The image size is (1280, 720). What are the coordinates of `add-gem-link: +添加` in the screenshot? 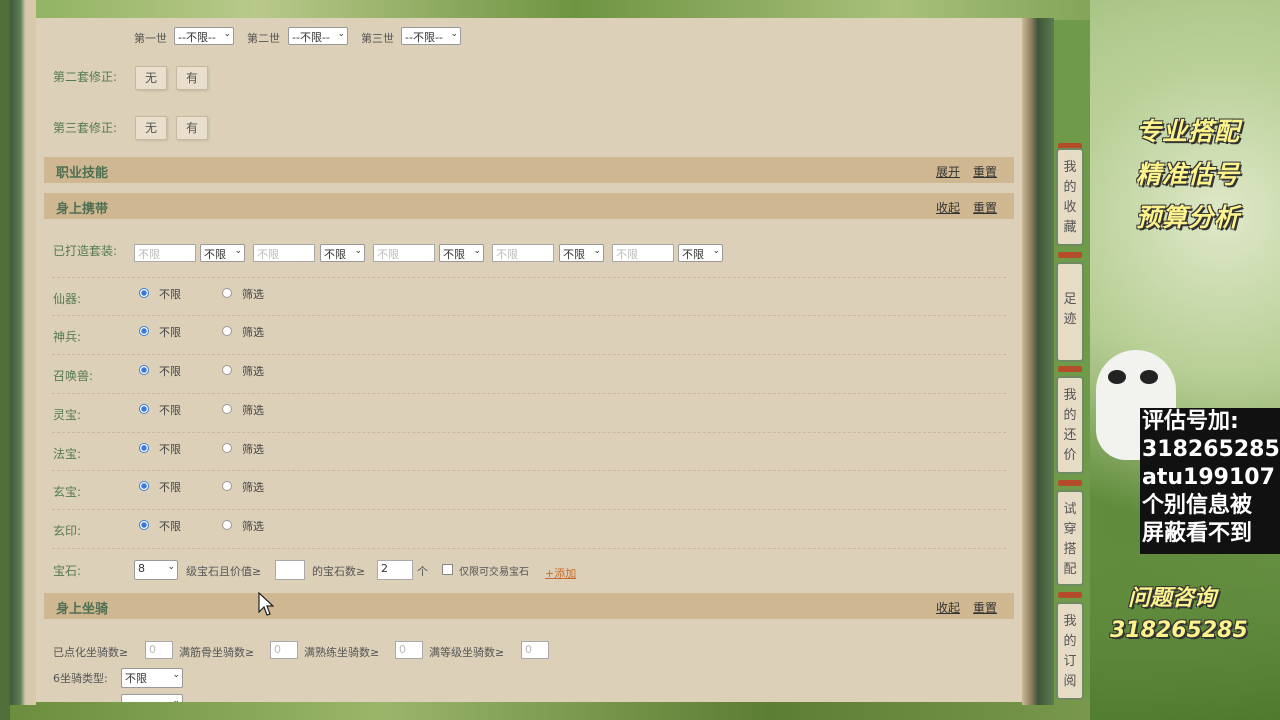 It's located at (560, 573).